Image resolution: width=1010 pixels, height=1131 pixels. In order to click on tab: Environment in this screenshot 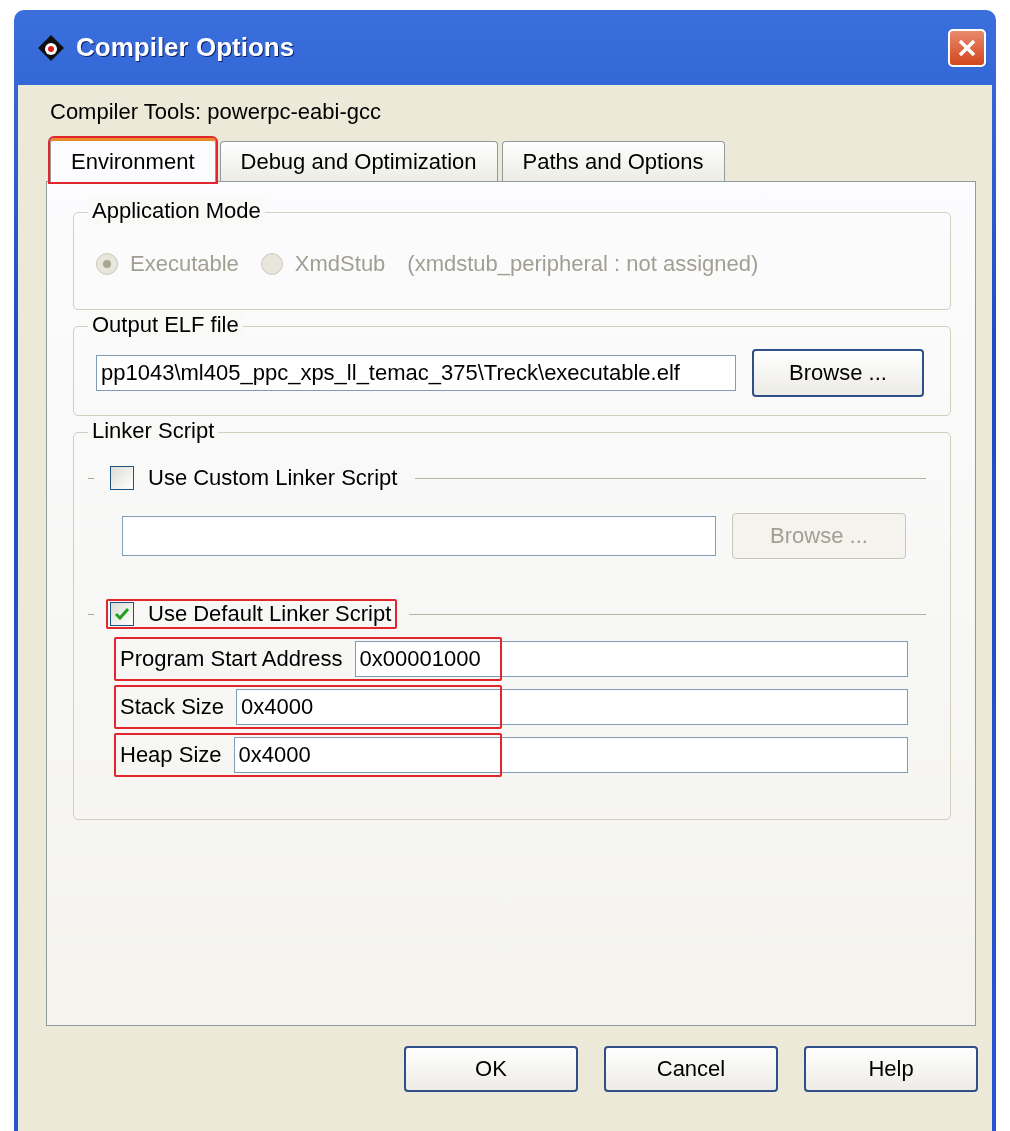, I will do `click(133, 160)`.